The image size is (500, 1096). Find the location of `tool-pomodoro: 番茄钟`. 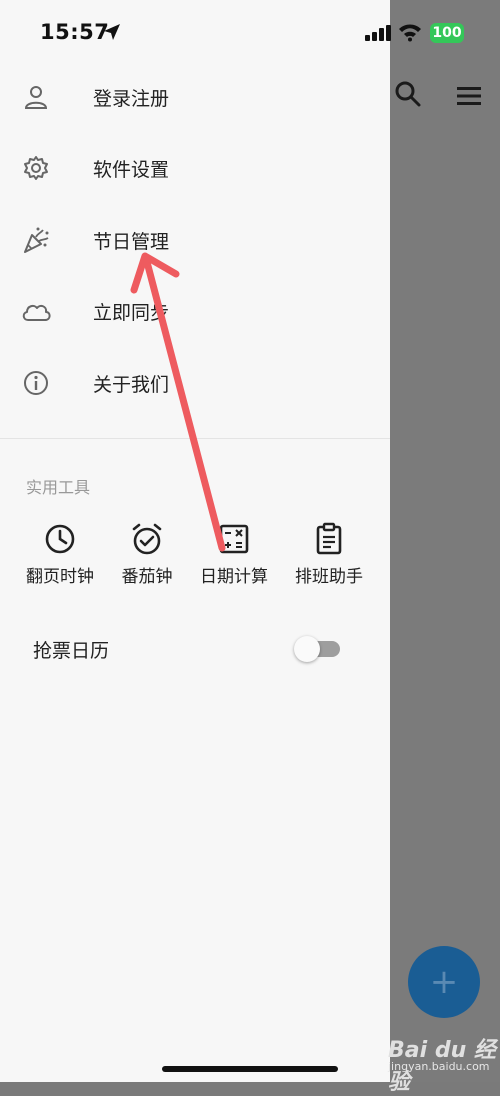

tool-pomodoro: 番茄钟 is located at coordinates (147, 555).